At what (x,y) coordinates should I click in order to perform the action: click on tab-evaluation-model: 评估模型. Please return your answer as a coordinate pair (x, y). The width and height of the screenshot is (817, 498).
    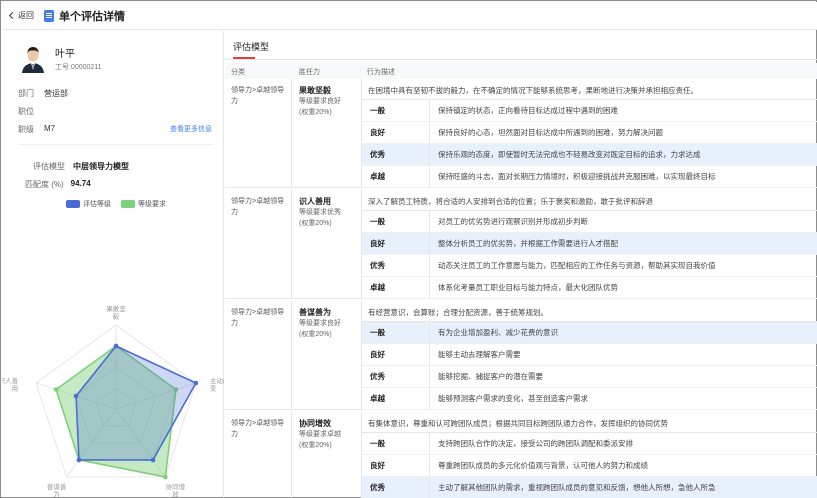
    Looking at the image, I should click on (251, 49).